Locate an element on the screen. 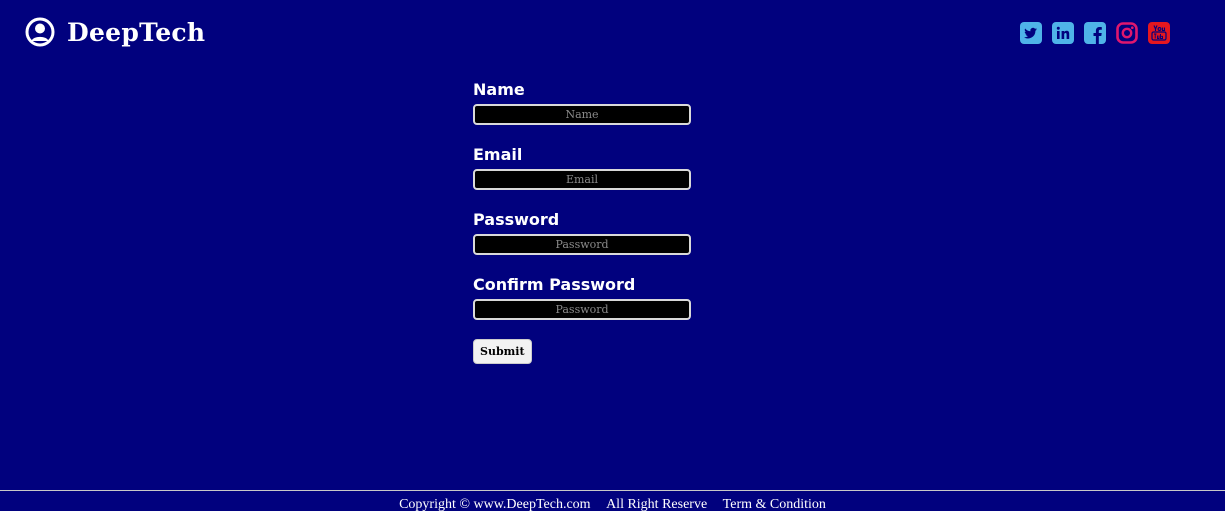  brand-name: DeepTech is located at coordinates (136, 32).